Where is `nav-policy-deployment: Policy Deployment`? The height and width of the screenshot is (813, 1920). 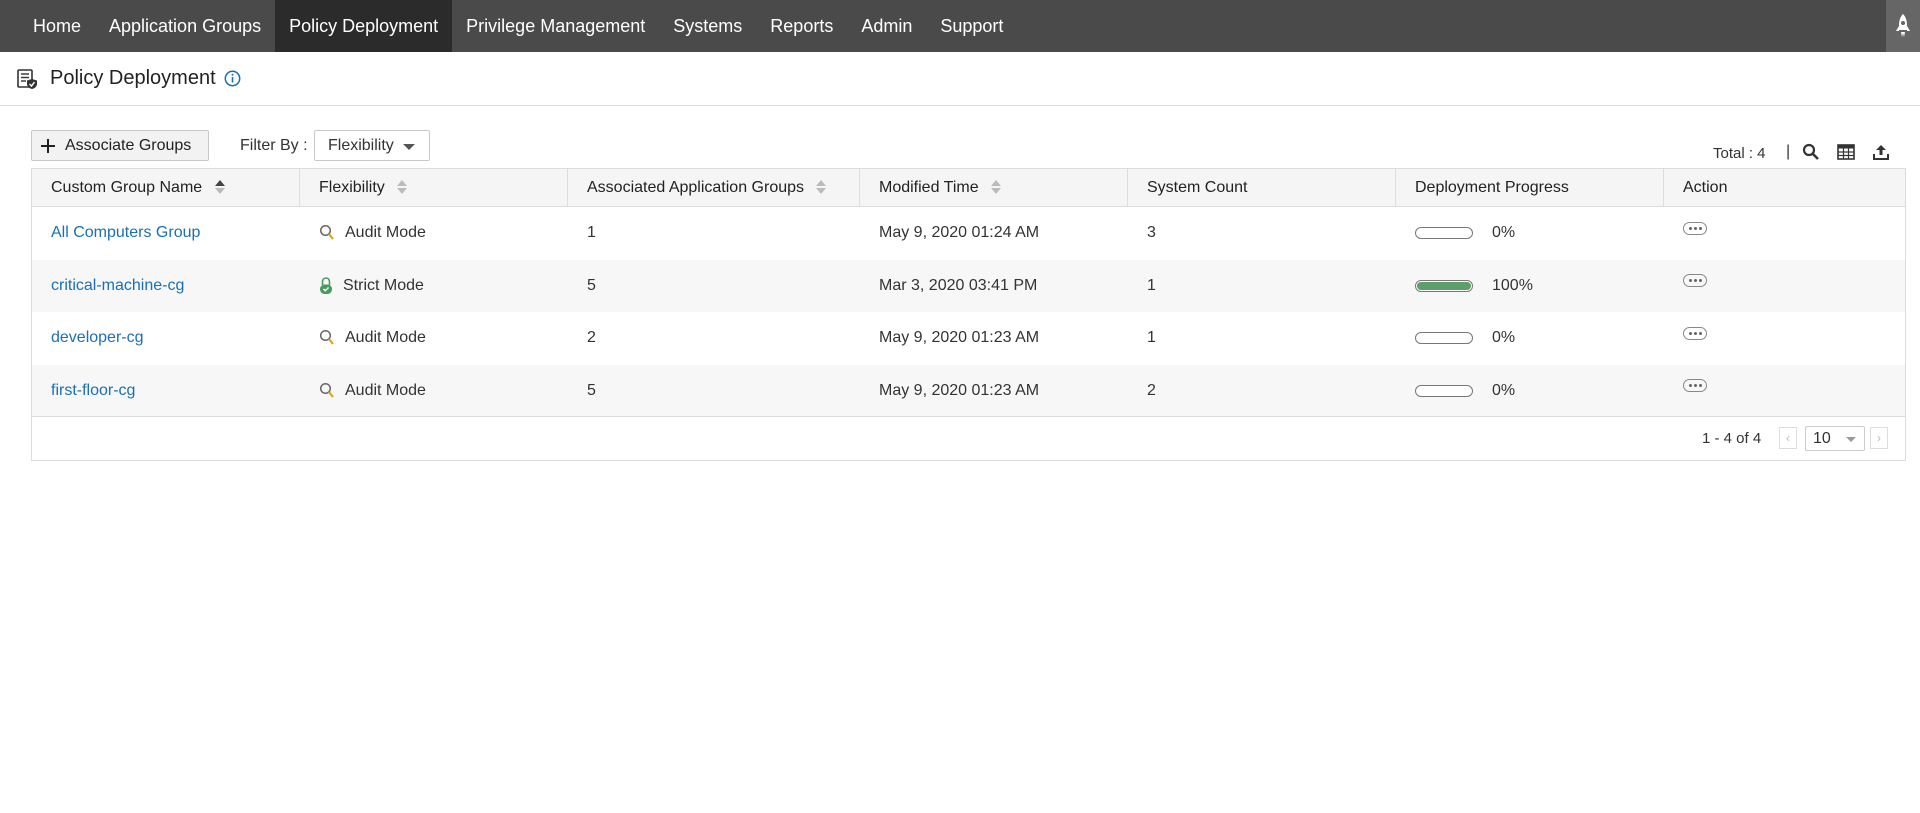
nav-policy-deployment: Policy Deployment is located at coordinates (364, 26).